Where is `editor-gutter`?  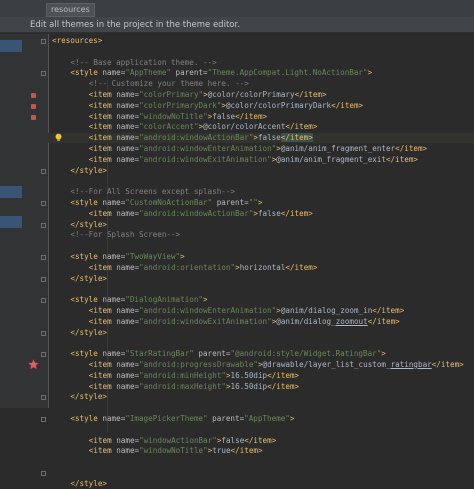
editor-gutter is located at coordinates (35, 255).